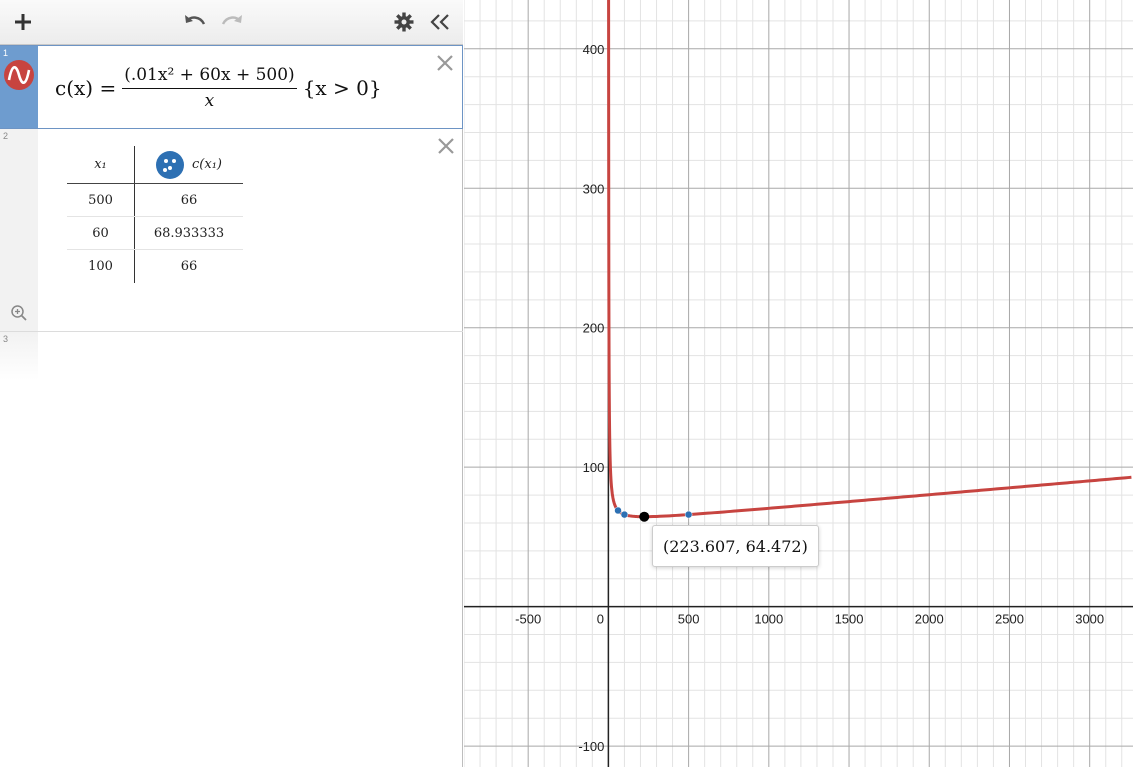 The width and height of the screenshot is (1133, 767). I want to click on redo-icon, so click(231, 20).